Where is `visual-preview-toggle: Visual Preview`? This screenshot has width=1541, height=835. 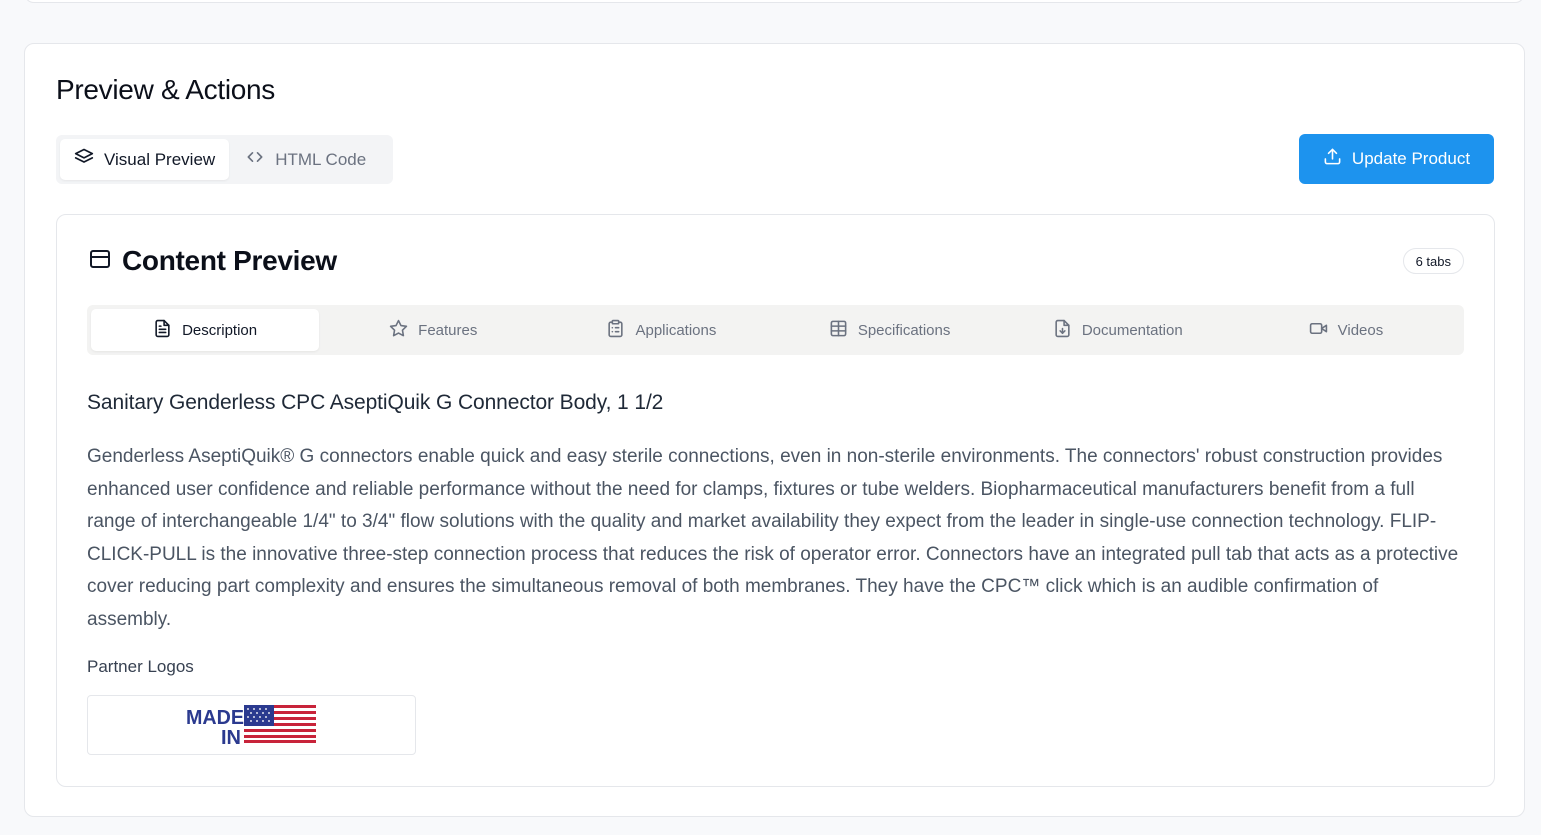
visual-preview-toggle: Visual Preview is located at coordinates (145, 159).